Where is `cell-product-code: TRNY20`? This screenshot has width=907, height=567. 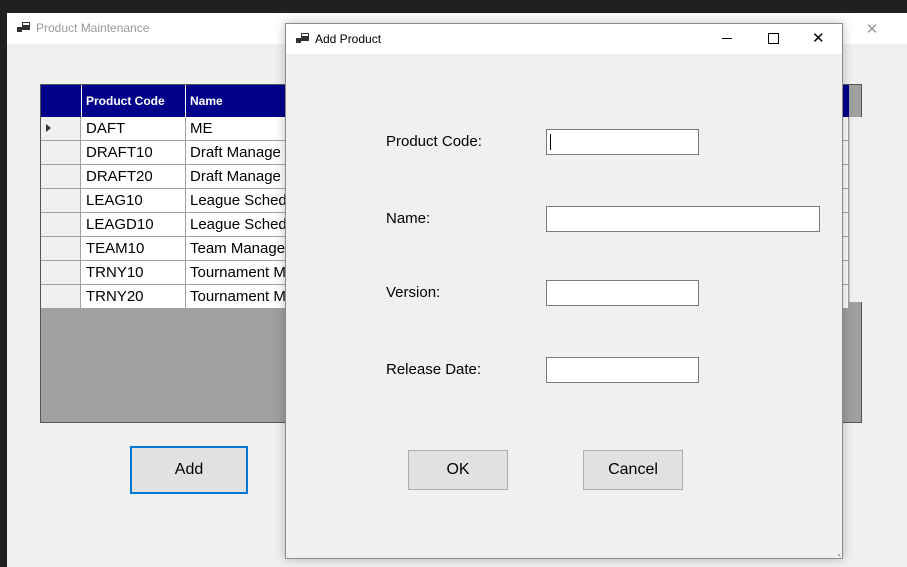
cell-product-code: TRNY20 is located at coordinates (134, 296).